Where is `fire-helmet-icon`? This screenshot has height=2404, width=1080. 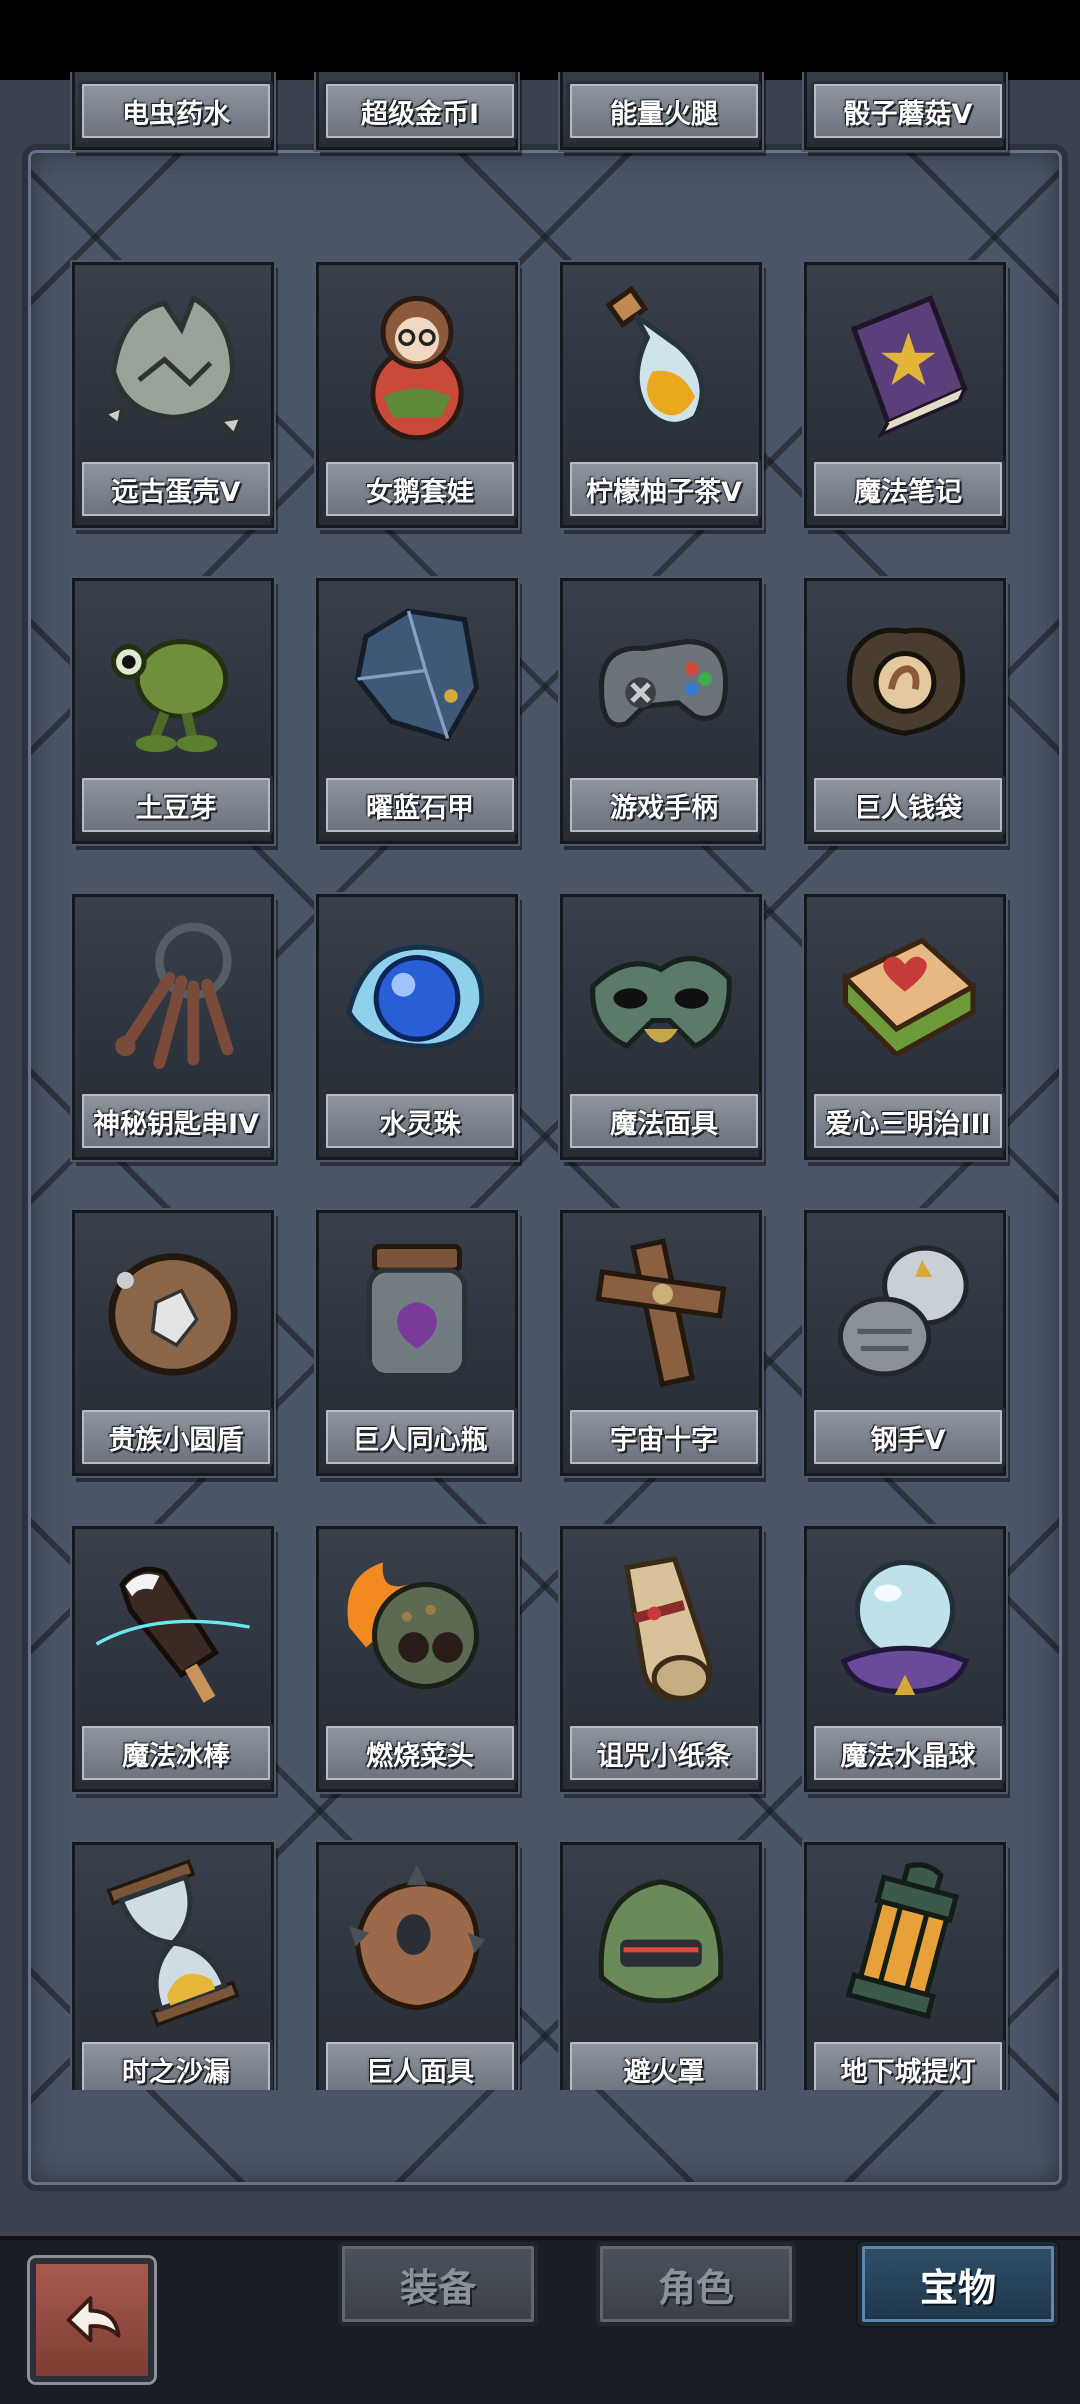
fire-helmet-icon is located at coordinates (661, 1943).